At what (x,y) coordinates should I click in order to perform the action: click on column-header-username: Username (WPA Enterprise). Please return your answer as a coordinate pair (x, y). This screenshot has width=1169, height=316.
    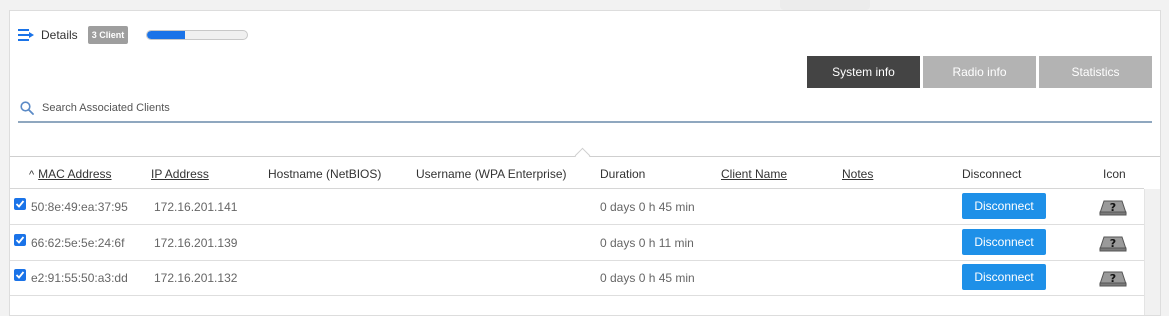
    Looking at the image, I should click on (491, 174).